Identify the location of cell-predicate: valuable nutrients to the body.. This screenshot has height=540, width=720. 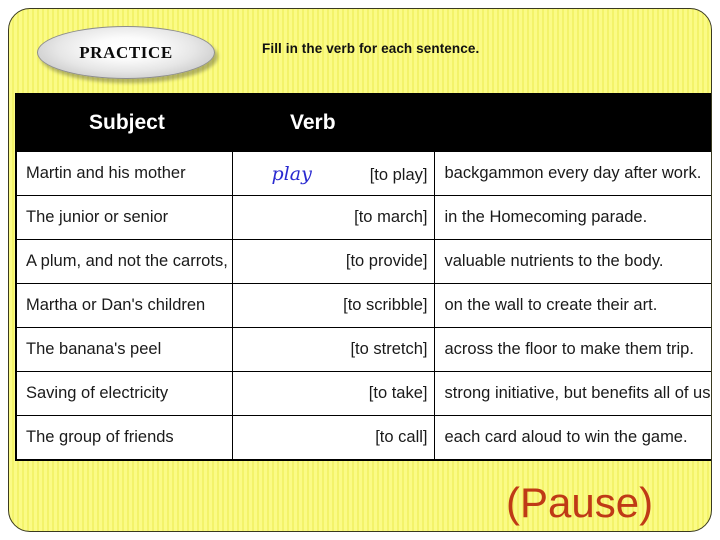
(572, 261).